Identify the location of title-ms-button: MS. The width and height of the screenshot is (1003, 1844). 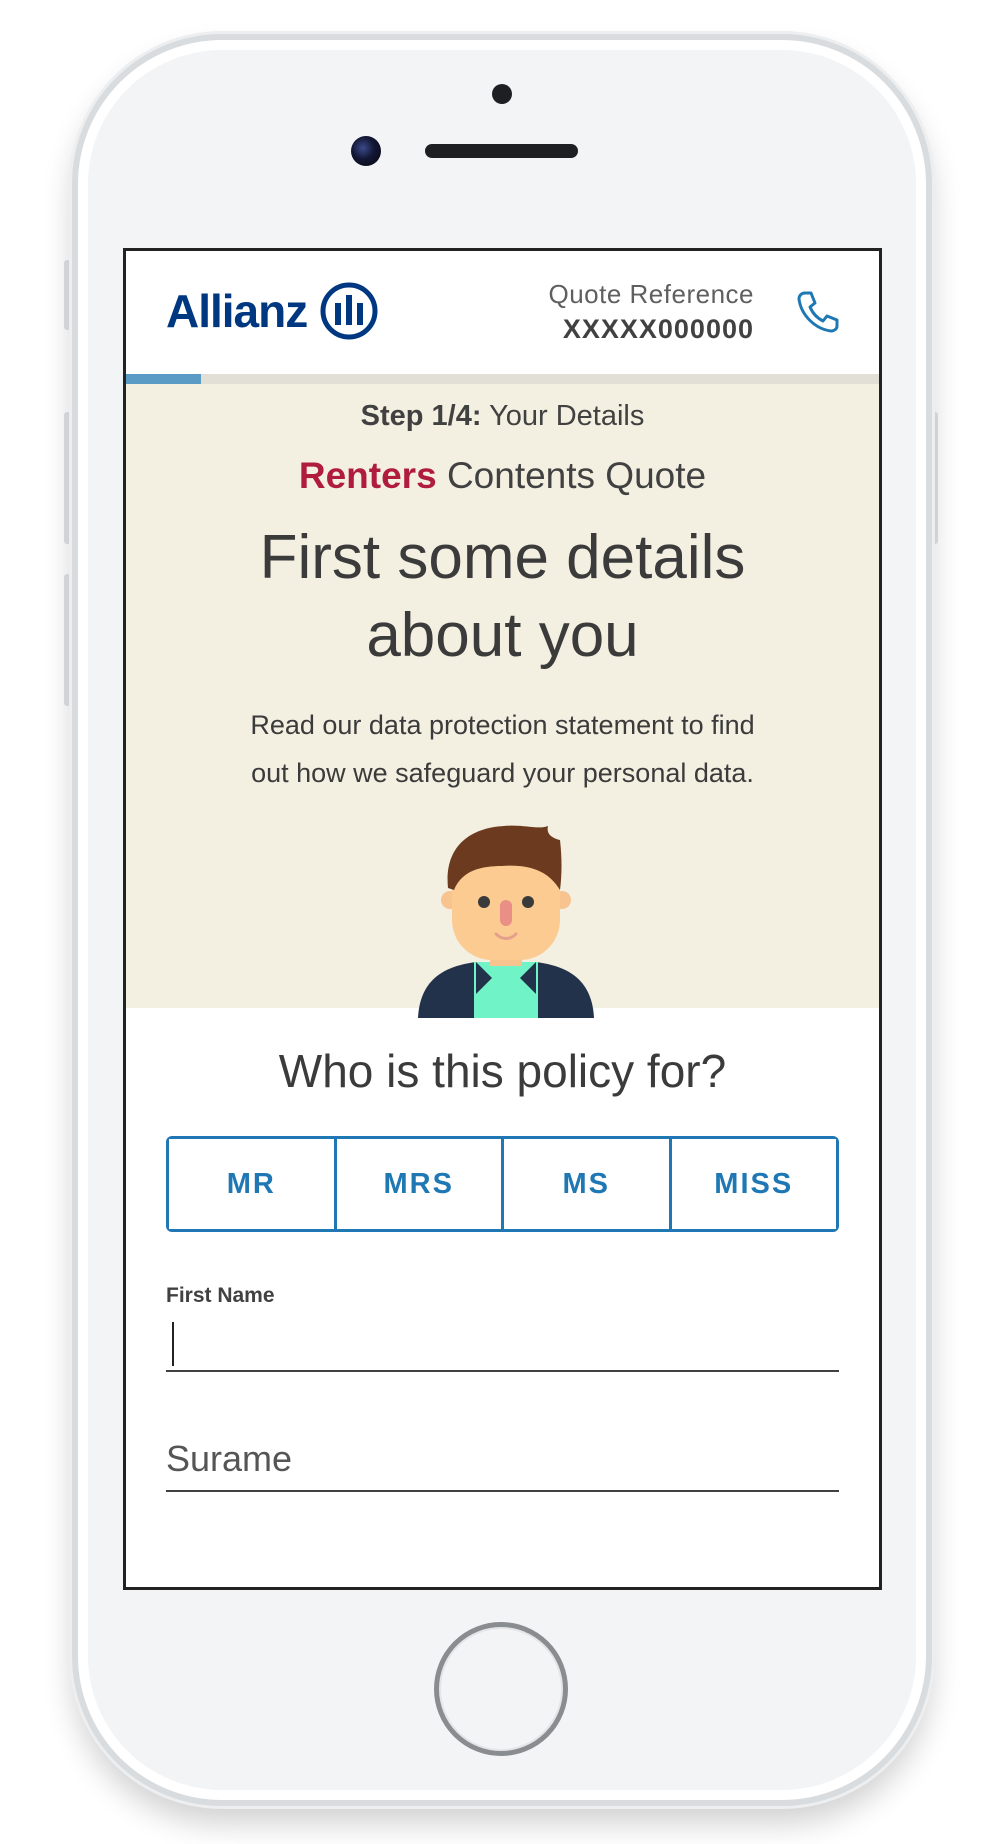
(588, 1184).